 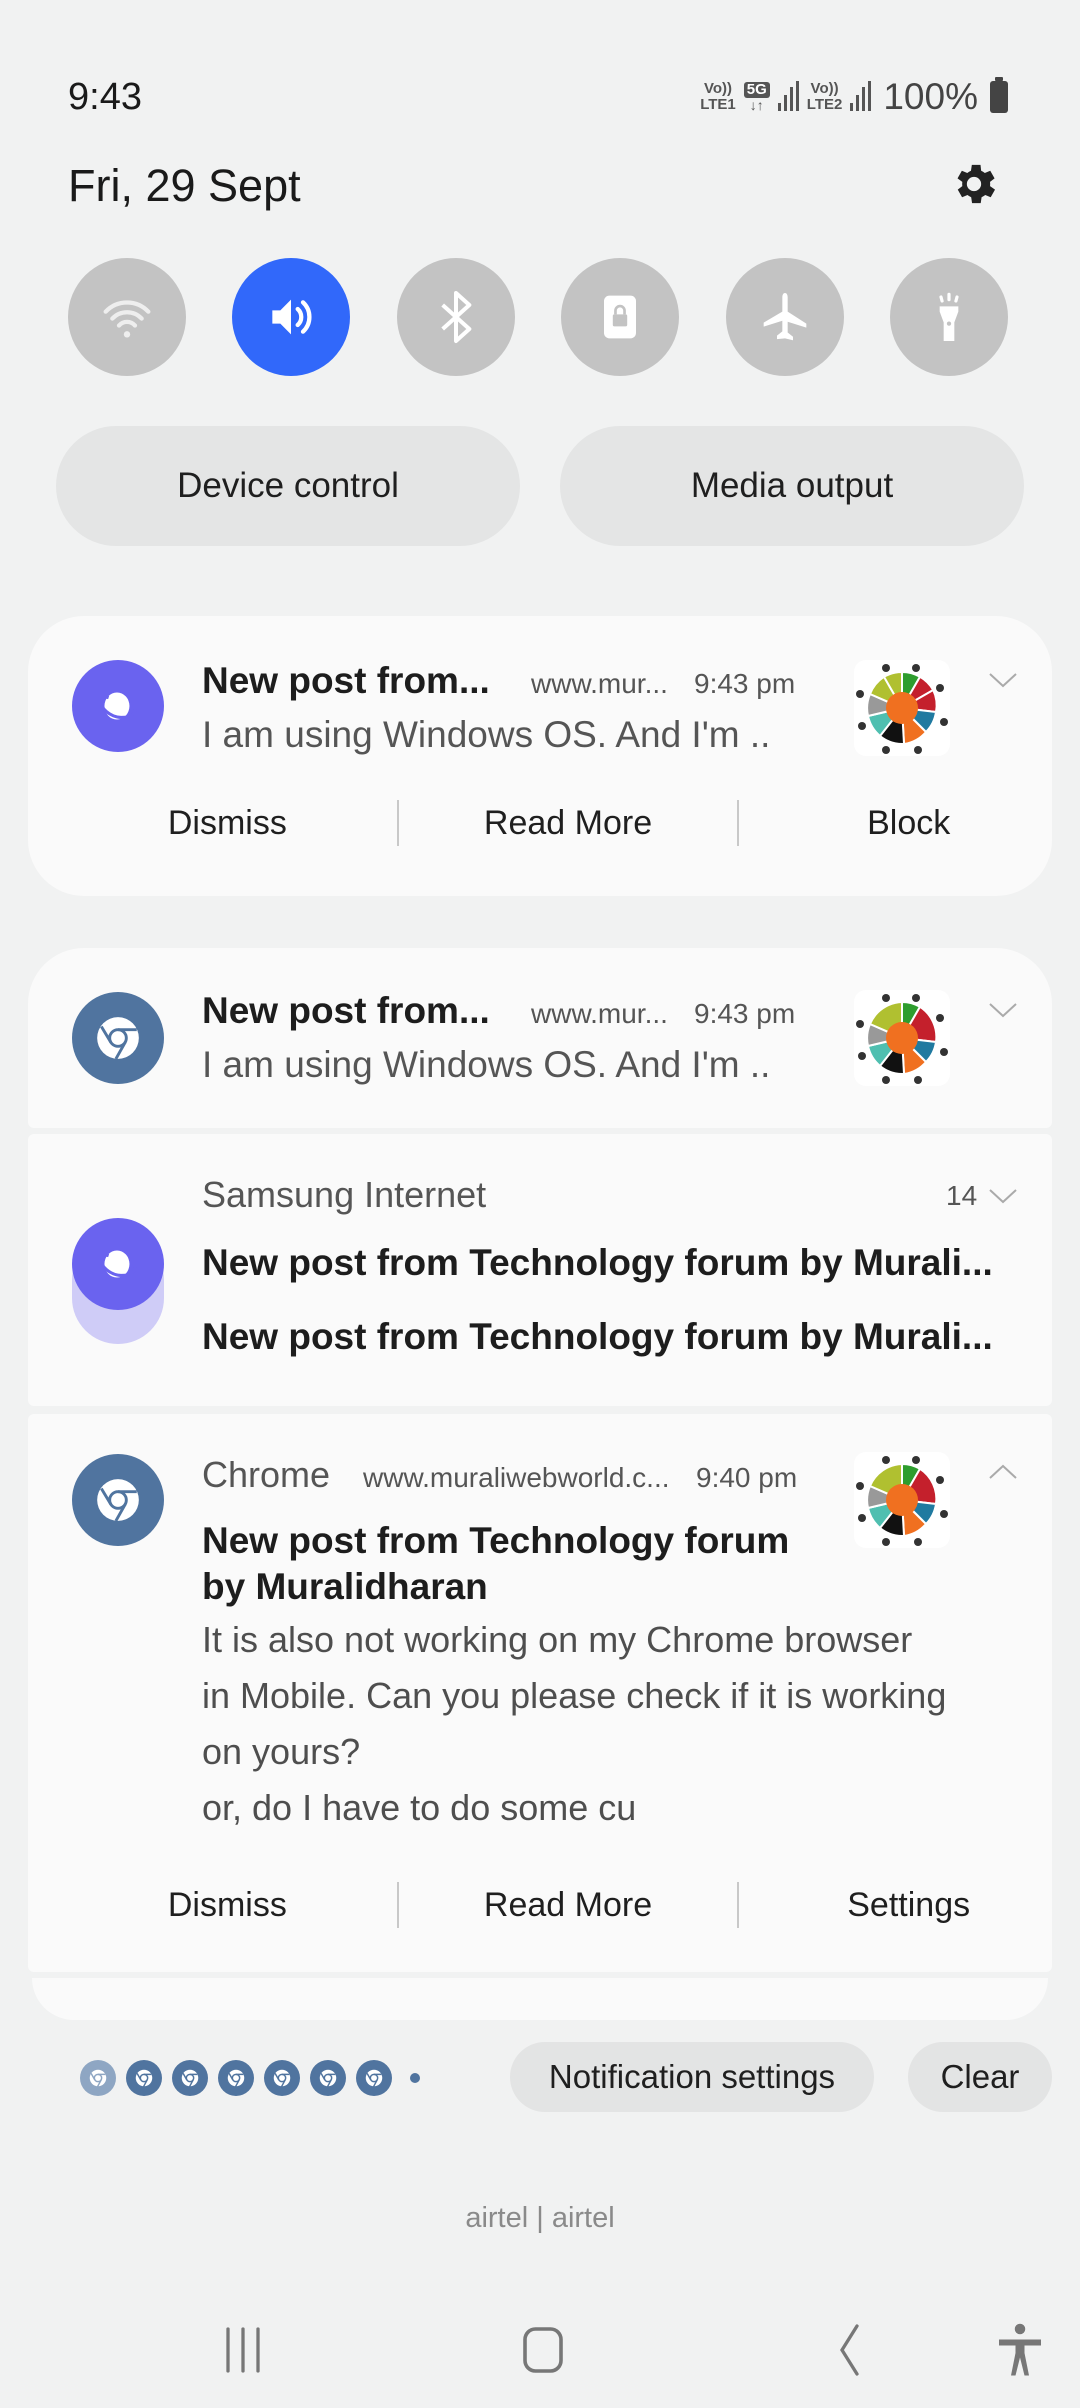 I want to click on airplane-toggle, so click(x=784, y=317).